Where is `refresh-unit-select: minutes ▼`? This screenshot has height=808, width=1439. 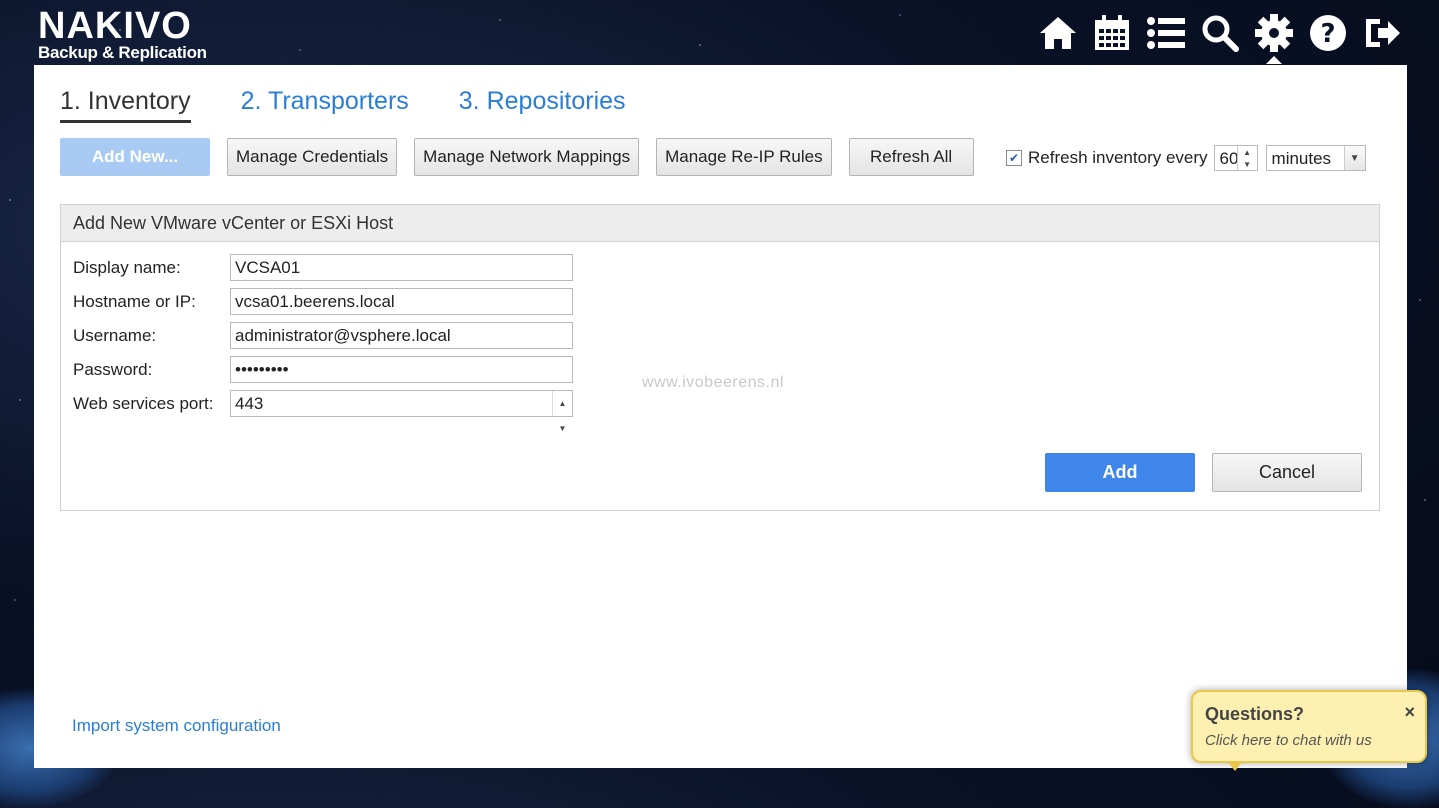
refresh-unit-select: minutes ▼ is located at coordinates (1315, 158).